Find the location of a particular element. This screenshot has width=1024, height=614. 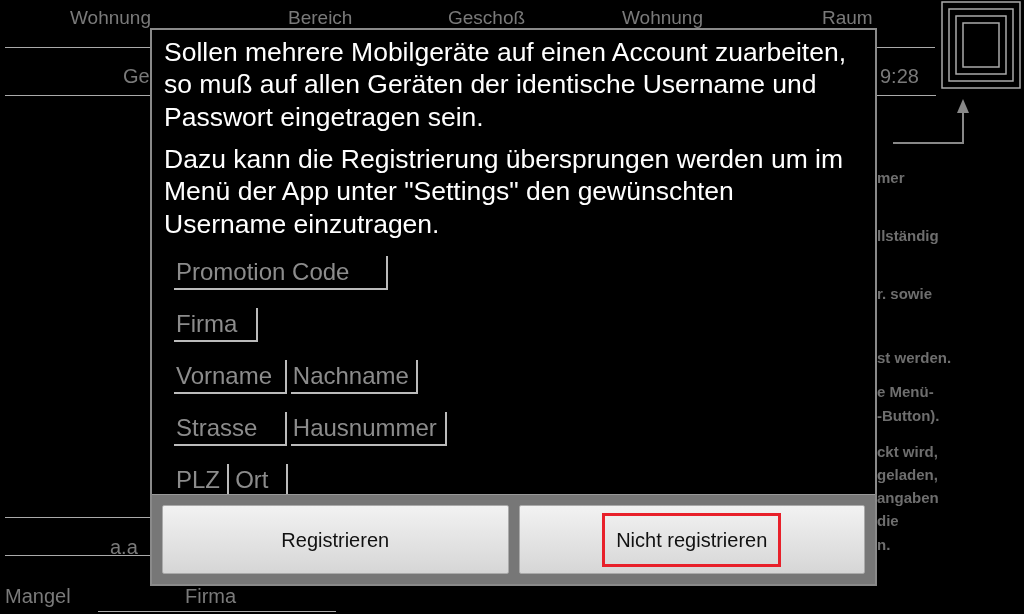

dialog-button: Nicht registrieren is located at coordinates (691, 539).